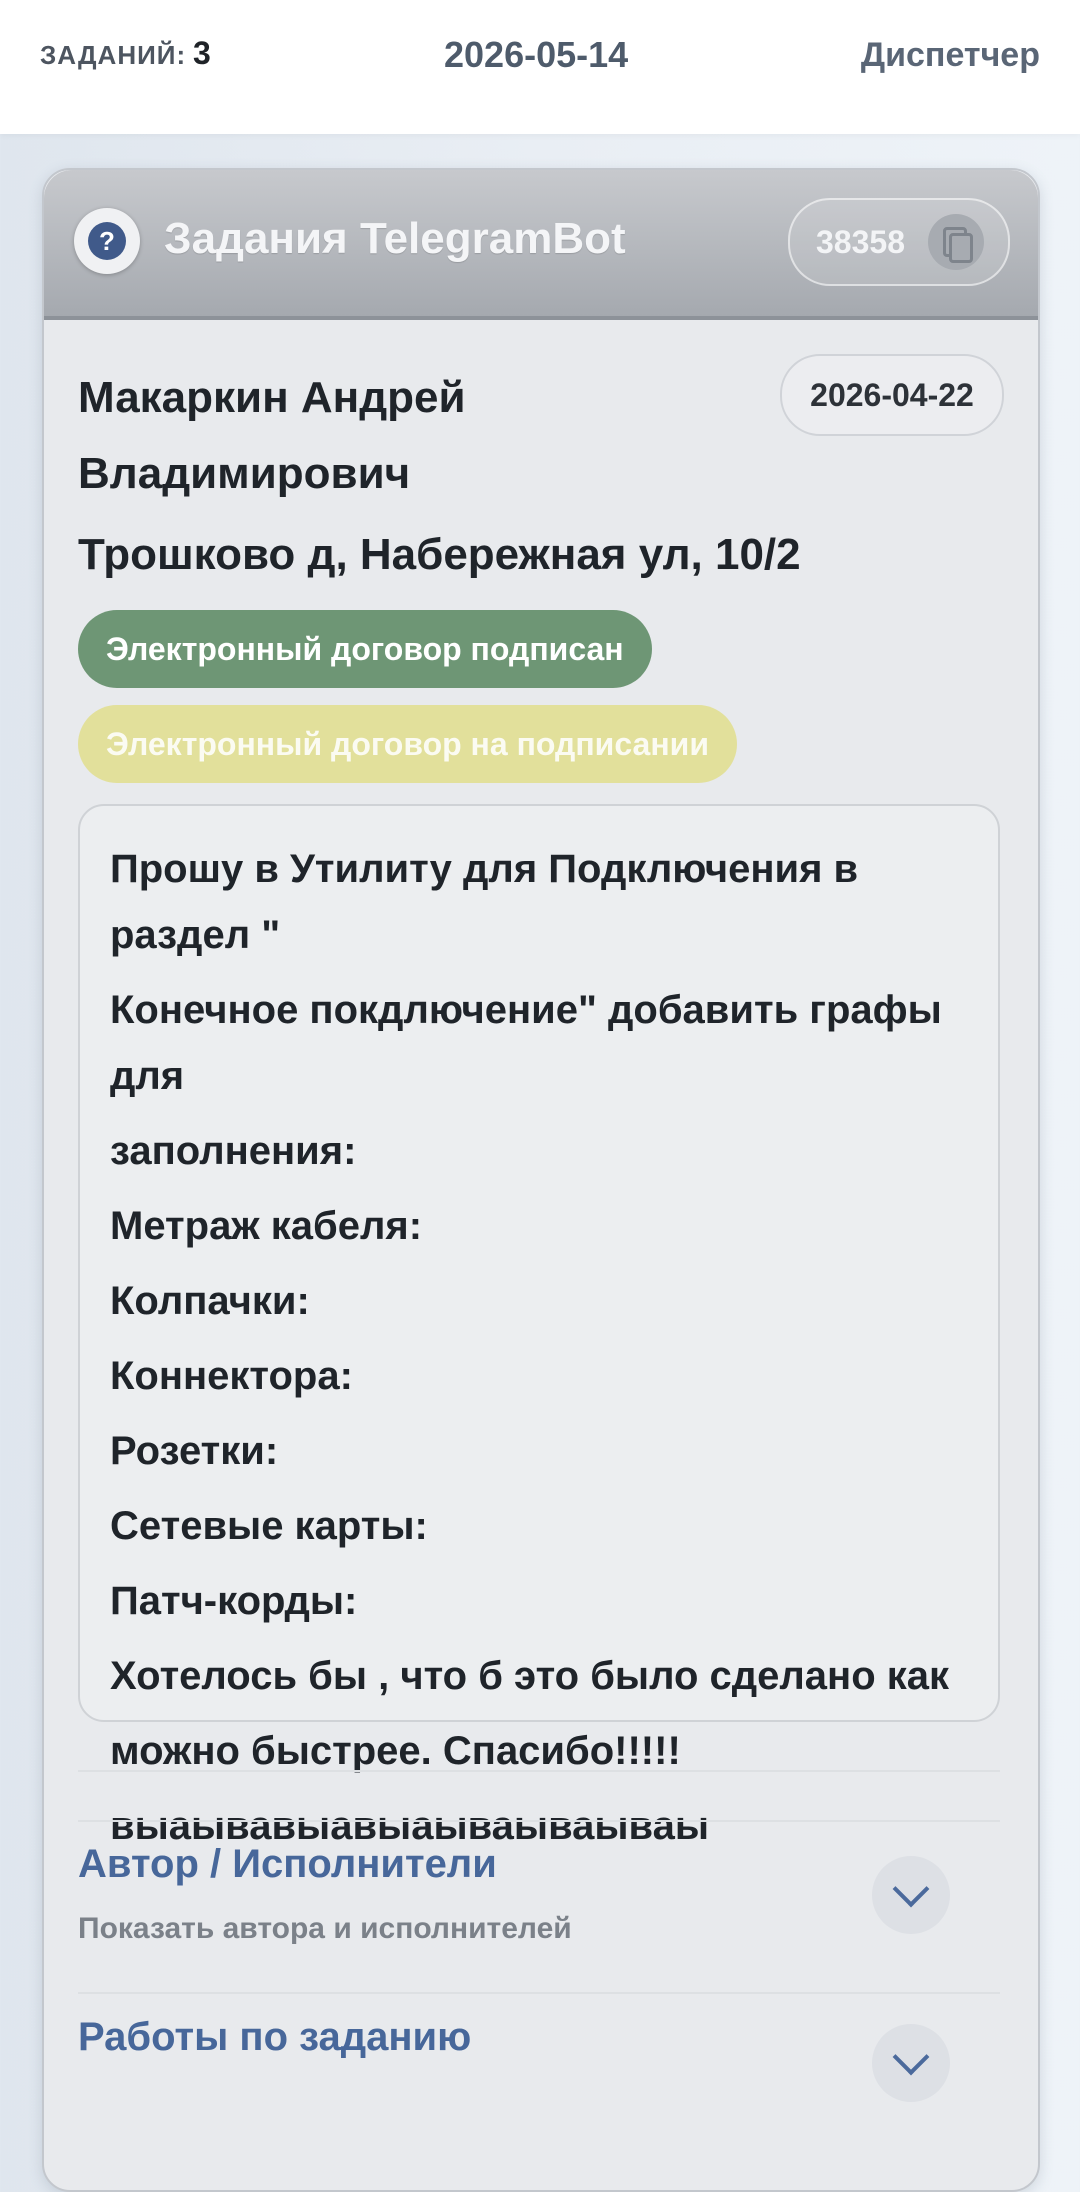  Describe the element at coordinates (113, 55) in the screenshot. I see `tasks-count-label: ЗАДАНИЙ:` at that location.